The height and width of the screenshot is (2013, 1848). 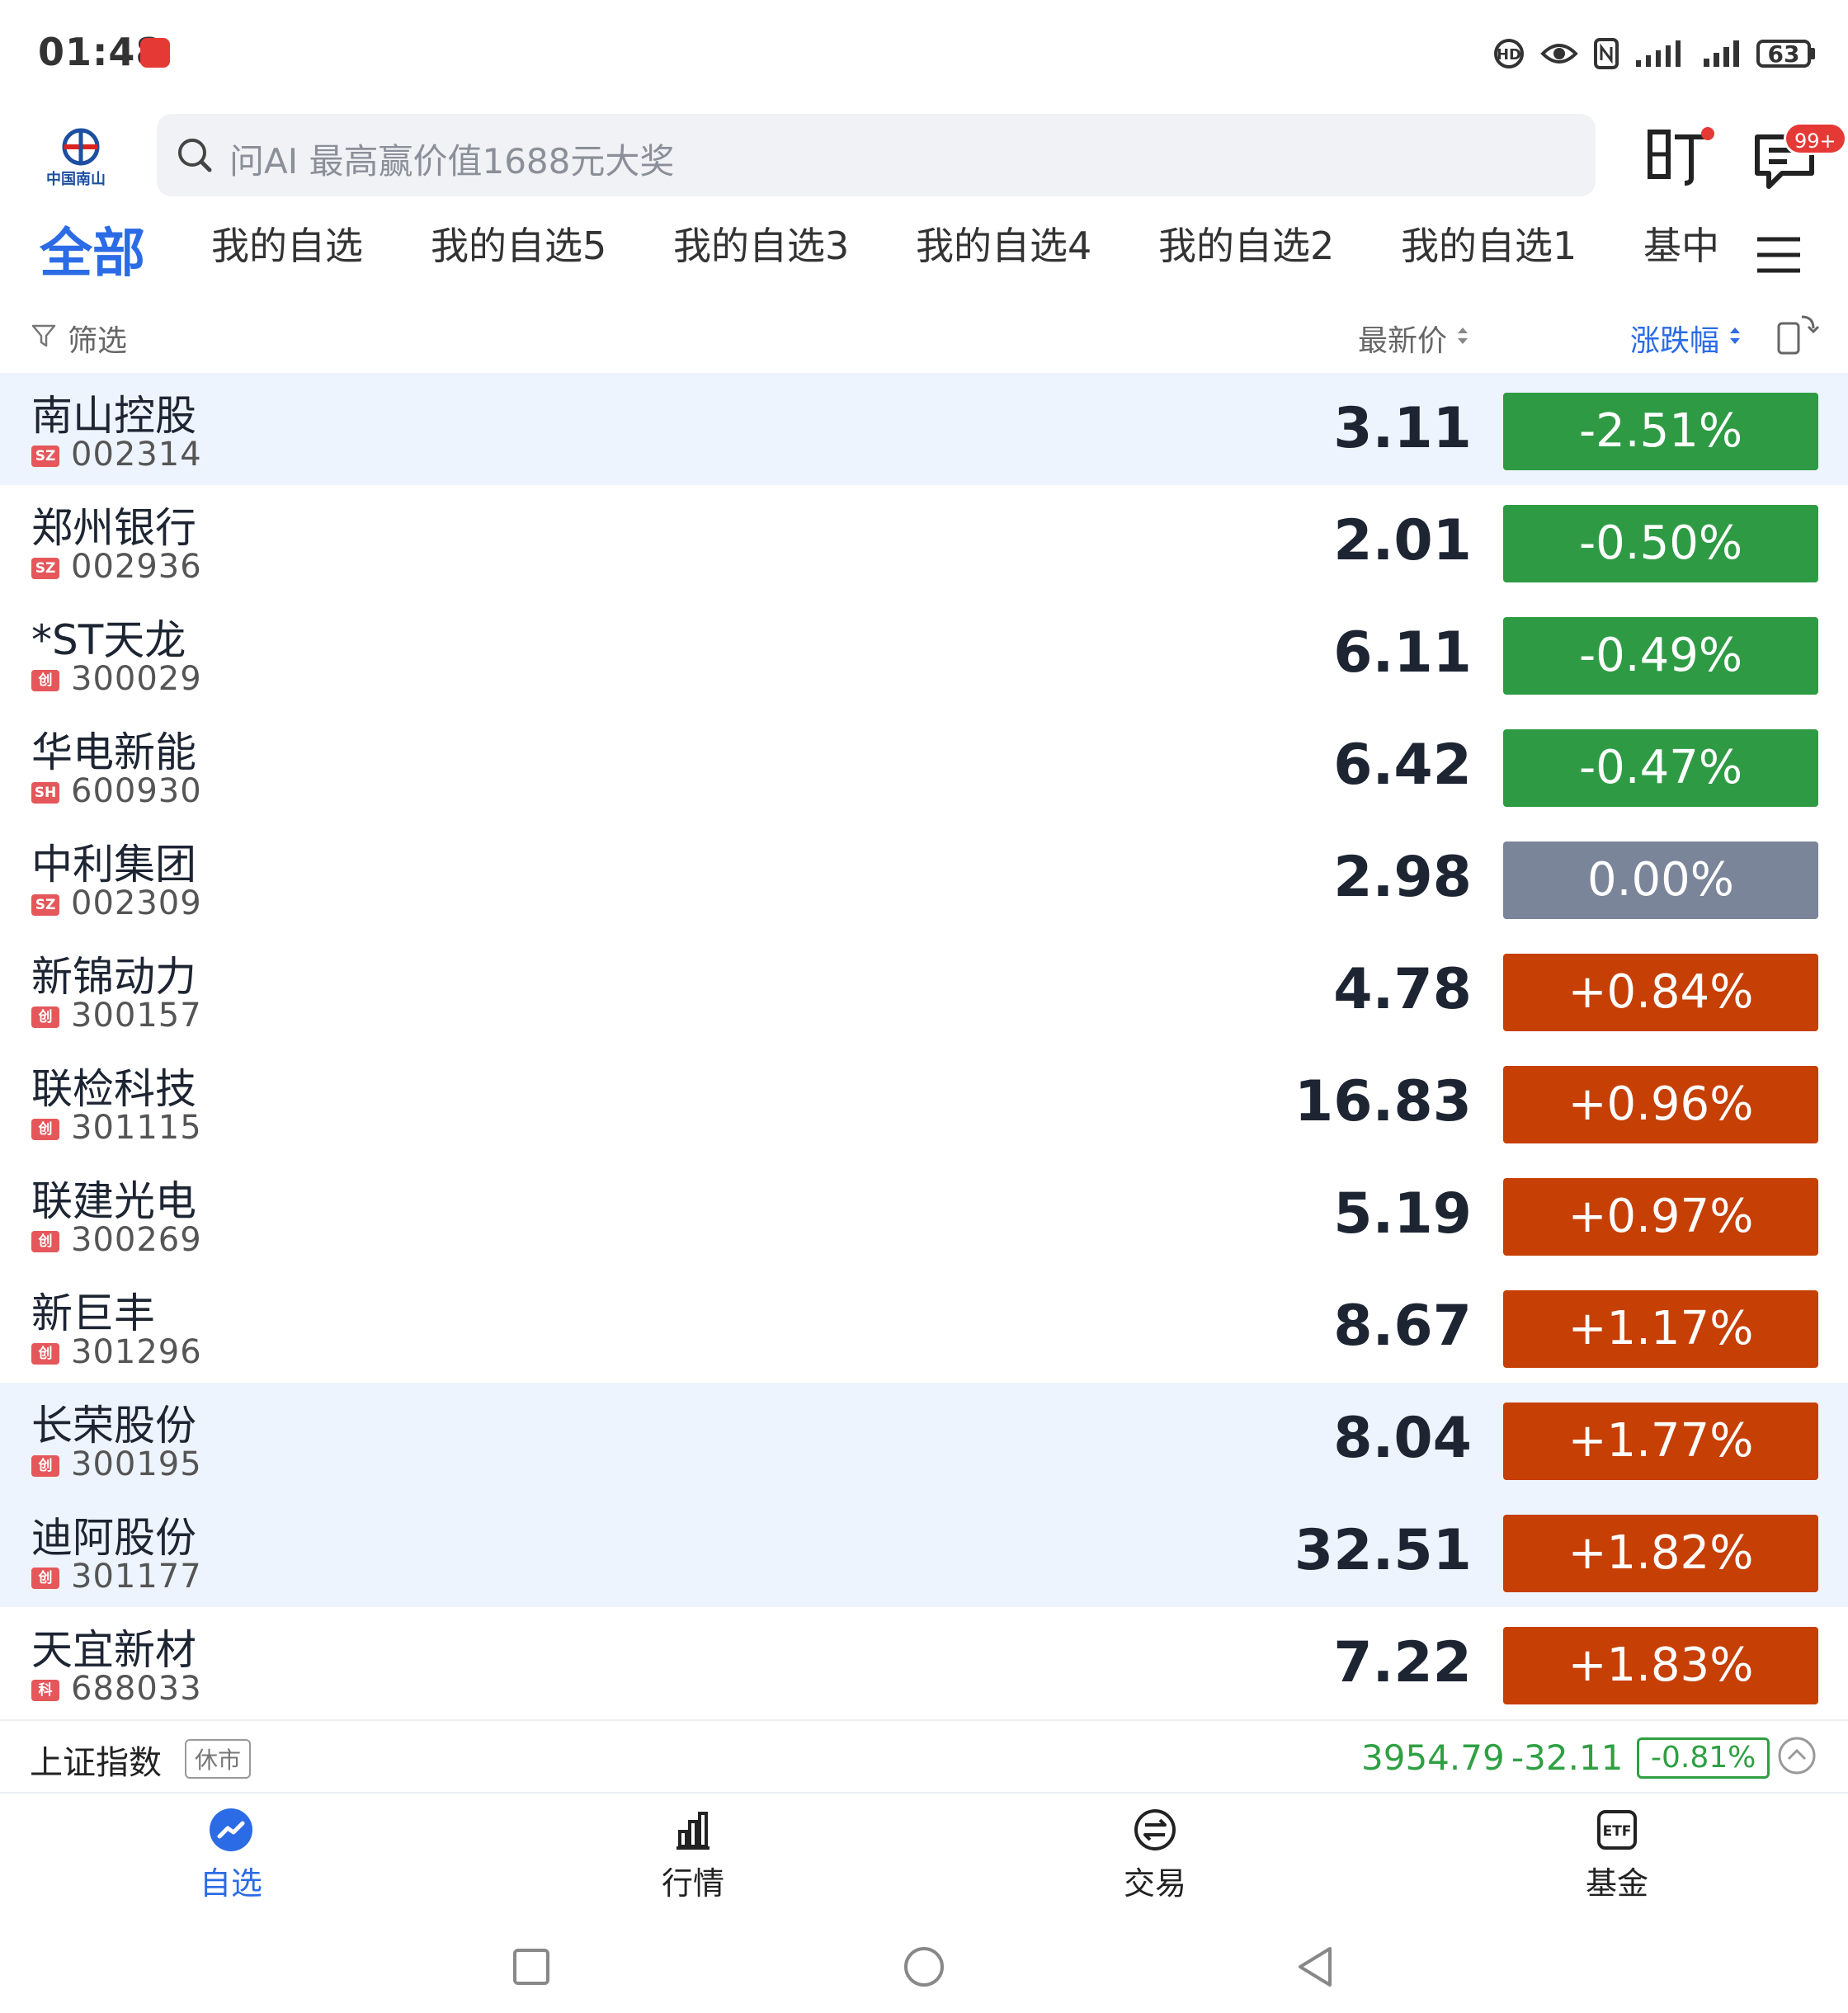 What do you see at coordinates (136, 1240) in the screenshot?
I see `stock-code: 300269` at bounding box center [136, 1240].